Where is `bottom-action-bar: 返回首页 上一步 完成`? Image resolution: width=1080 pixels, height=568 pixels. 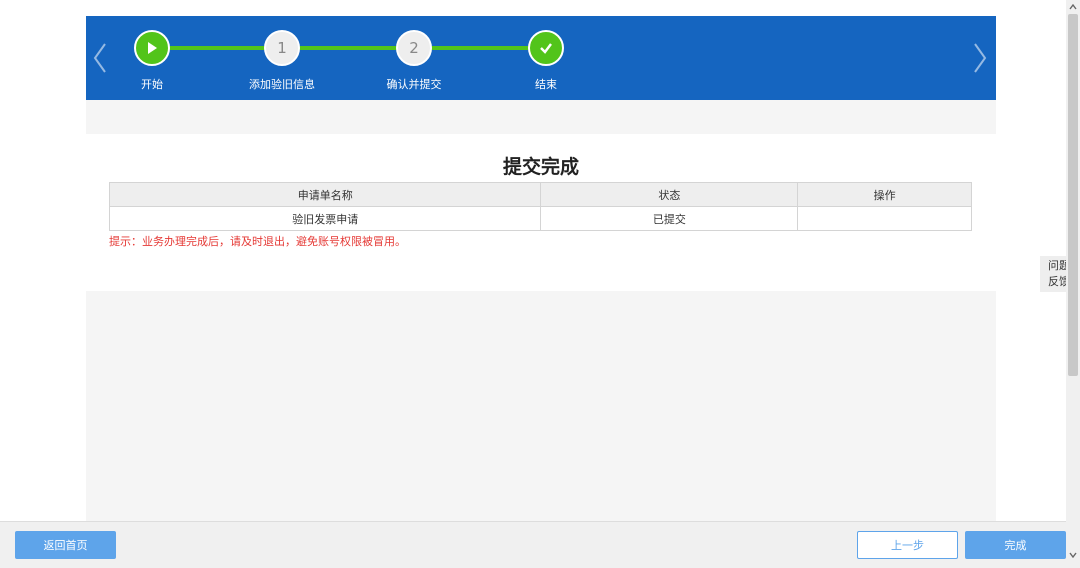 bottom-action-bar: 返回首页 上一步 完成 is located at coordinates (533, 544).